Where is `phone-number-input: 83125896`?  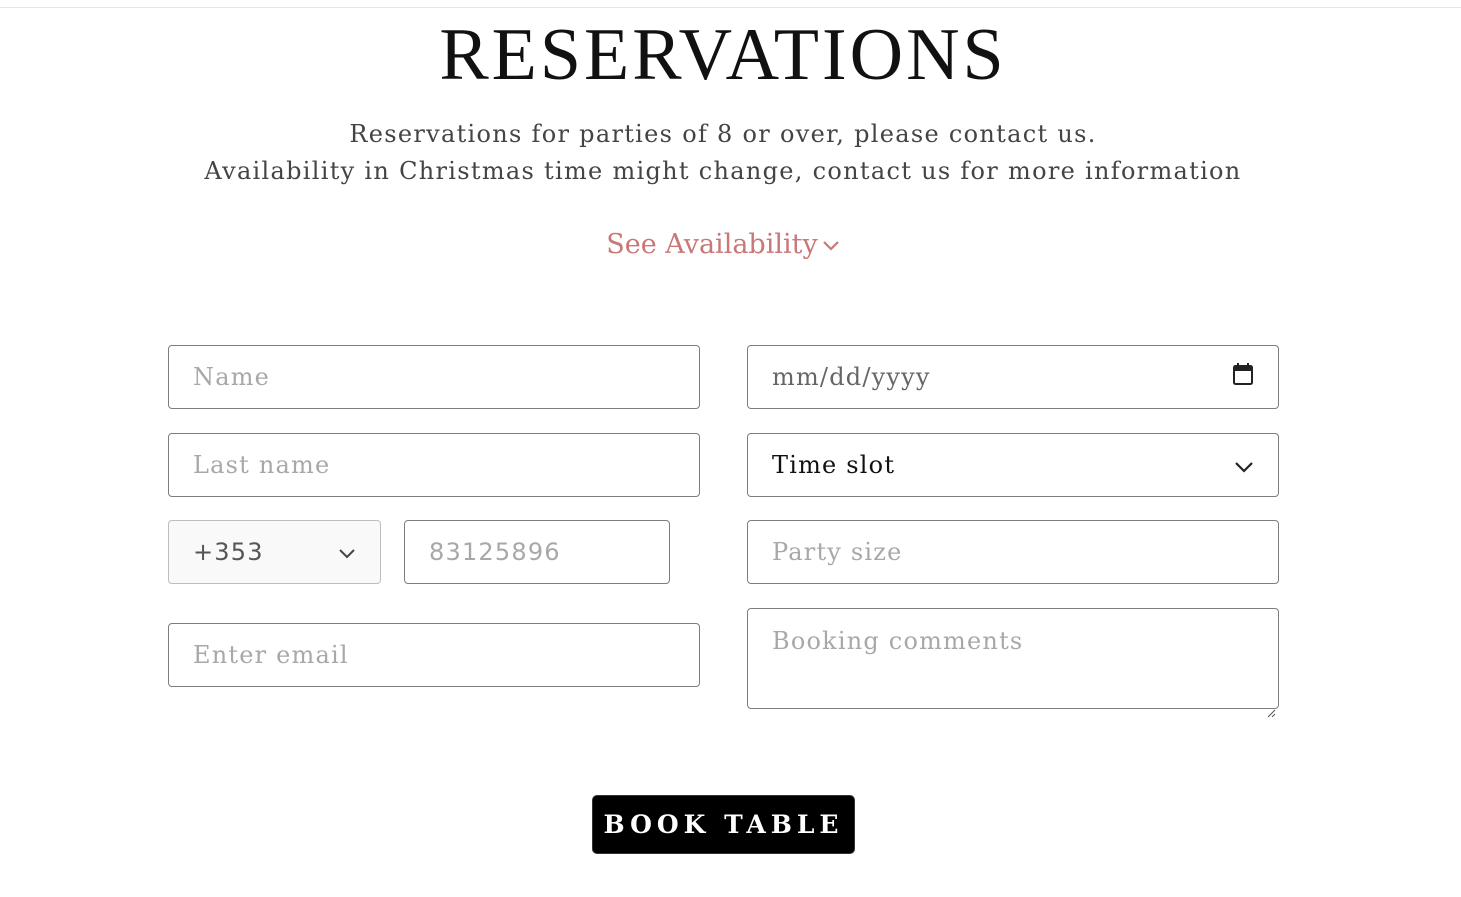
phone-number-input: 83125896 is located at coordinates (537, 552).